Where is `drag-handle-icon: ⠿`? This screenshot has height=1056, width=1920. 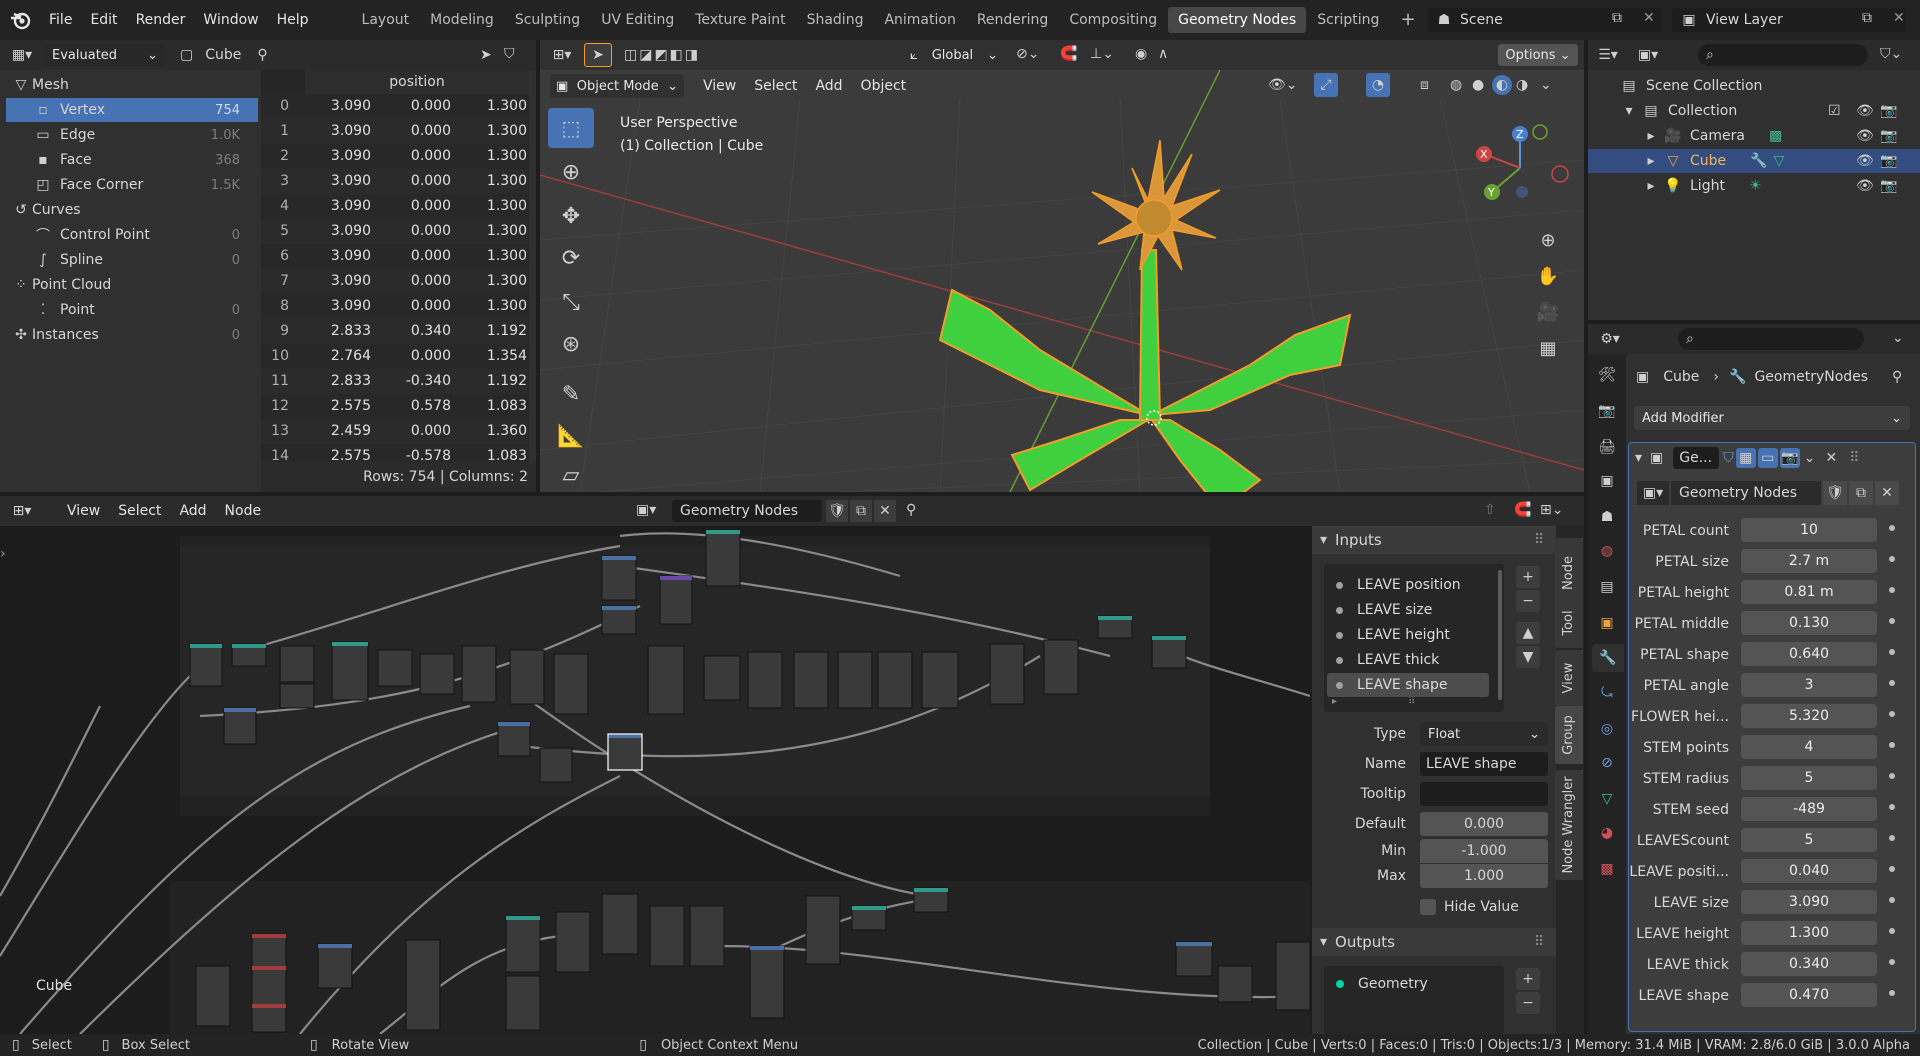
drag-handle-icon: ⠿ is located at coordinates (1539, 942).